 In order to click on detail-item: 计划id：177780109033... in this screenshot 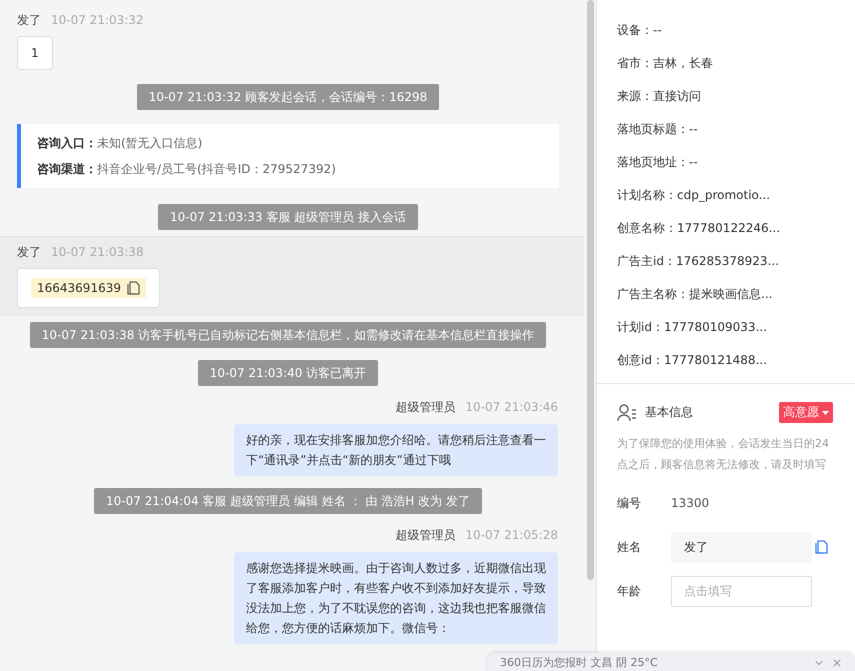, I will do `click(692, 327)`.